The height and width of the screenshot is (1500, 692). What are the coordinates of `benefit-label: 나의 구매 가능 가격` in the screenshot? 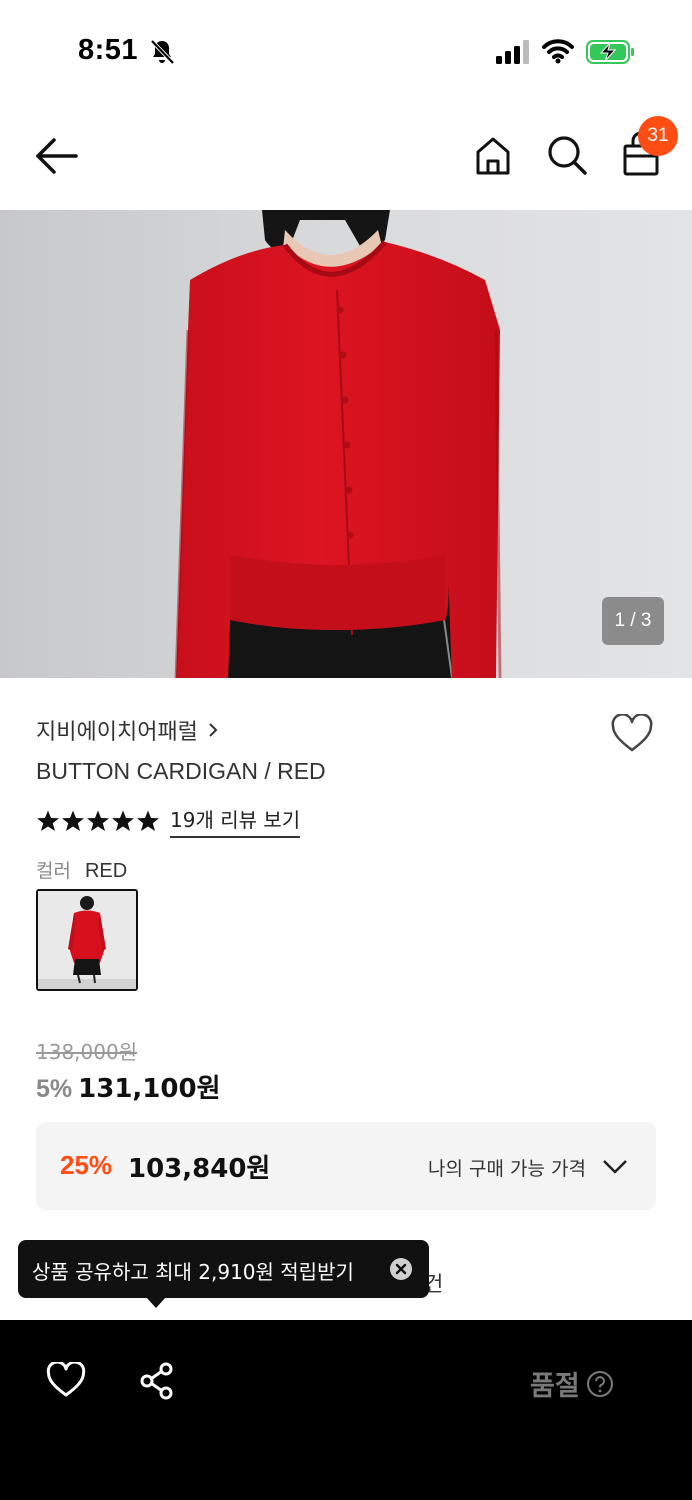 It's located at (507, 1169).